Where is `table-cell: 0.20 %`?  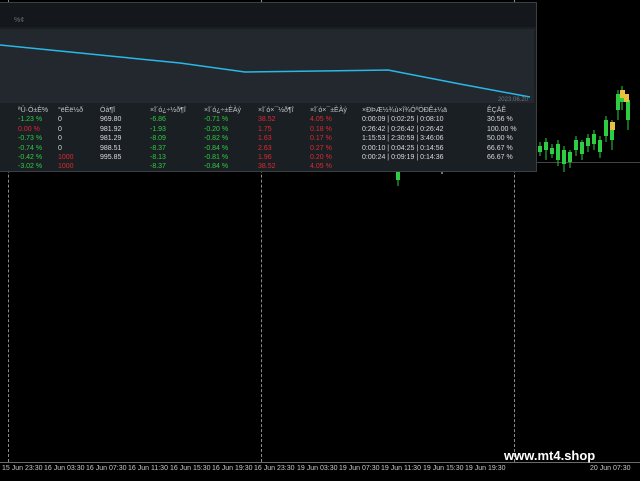 table-cell: 0.20 % is located at coordinates (321, 158).